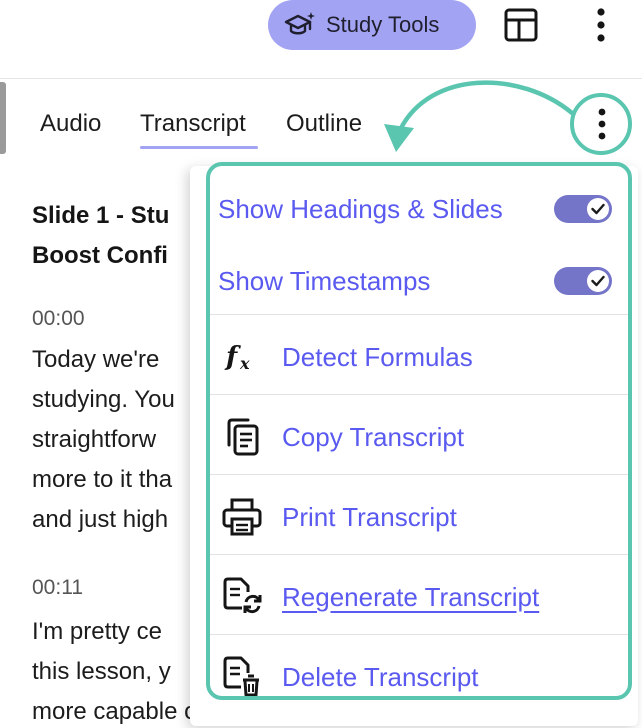  I want to click on graduation-cap-sparkle-icon, so click(300, 25).